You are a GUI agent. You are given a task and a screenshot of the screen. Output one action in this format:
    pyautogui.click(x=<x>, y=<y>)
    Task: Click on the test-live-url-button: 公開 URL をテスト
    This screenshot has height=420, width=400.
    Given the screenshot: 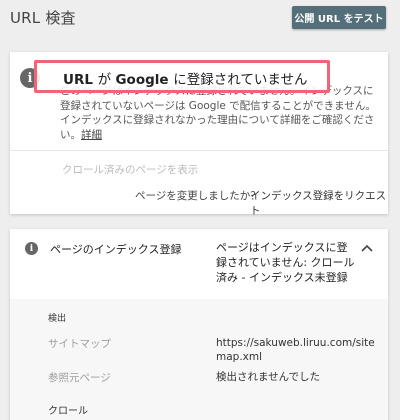 What is the action you would take?
    pyautogui.click(x=339, y=17)
    